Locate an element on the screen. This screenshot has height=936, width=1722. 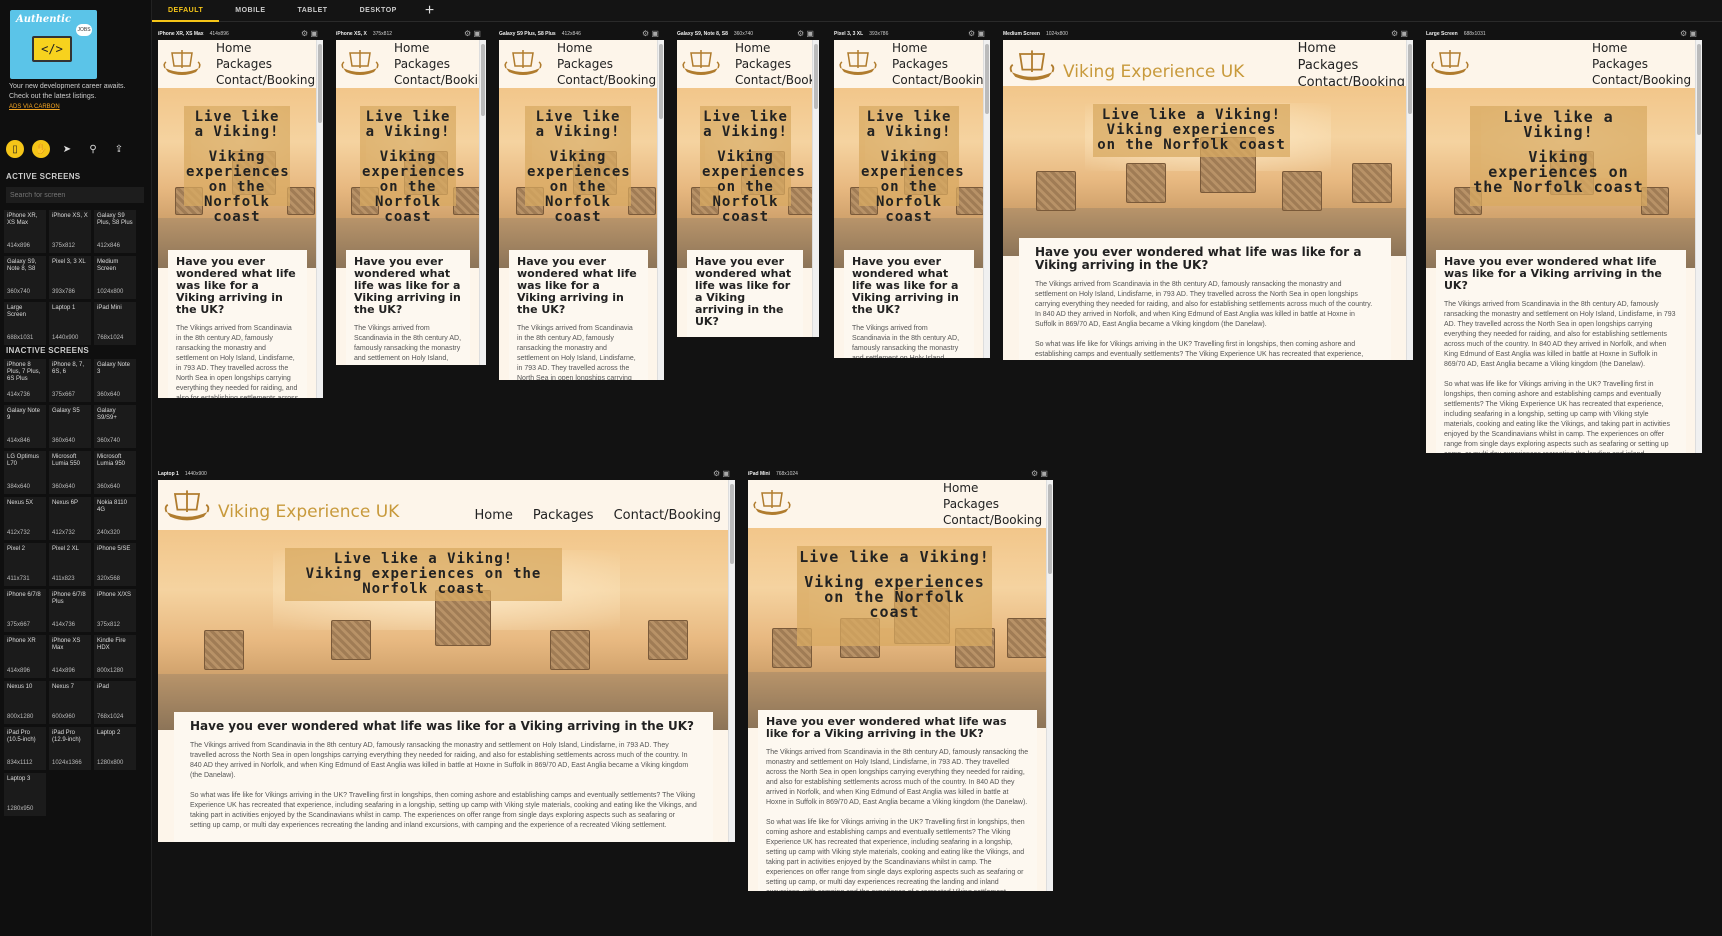
screen-item: Galaxy Note 3 360x640 is located at coordinates (115, 380).